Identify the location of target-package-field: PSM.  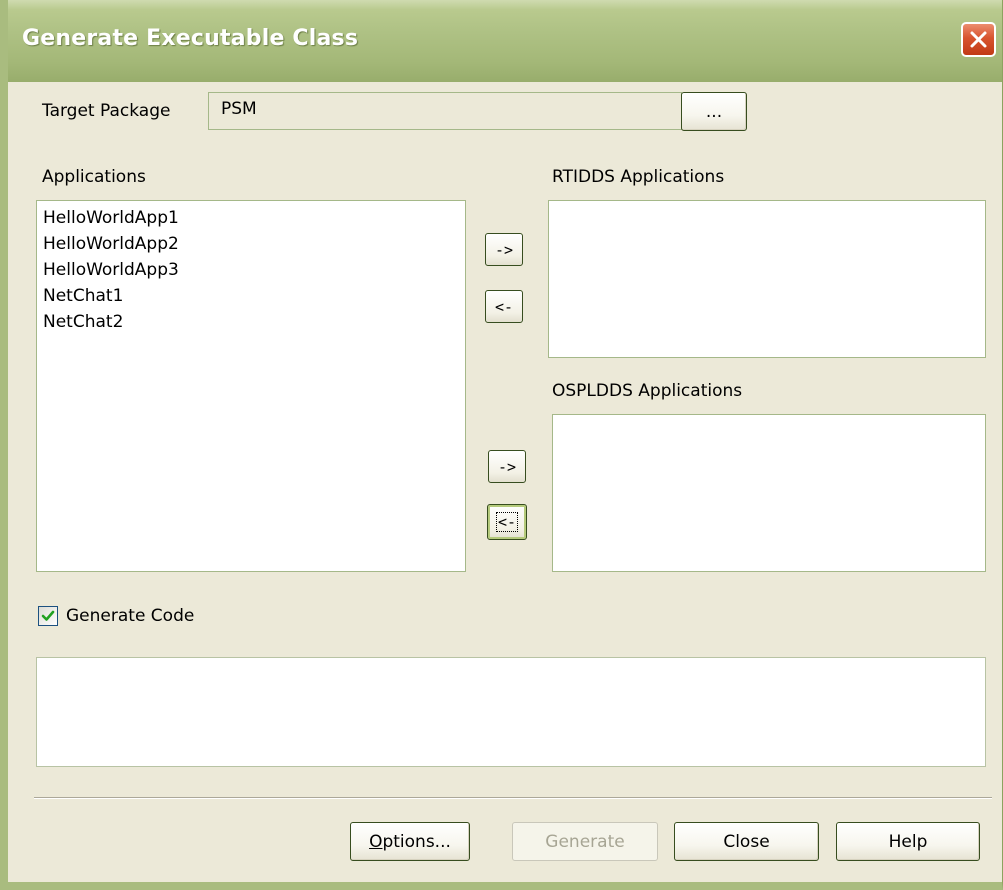
(445, 111).